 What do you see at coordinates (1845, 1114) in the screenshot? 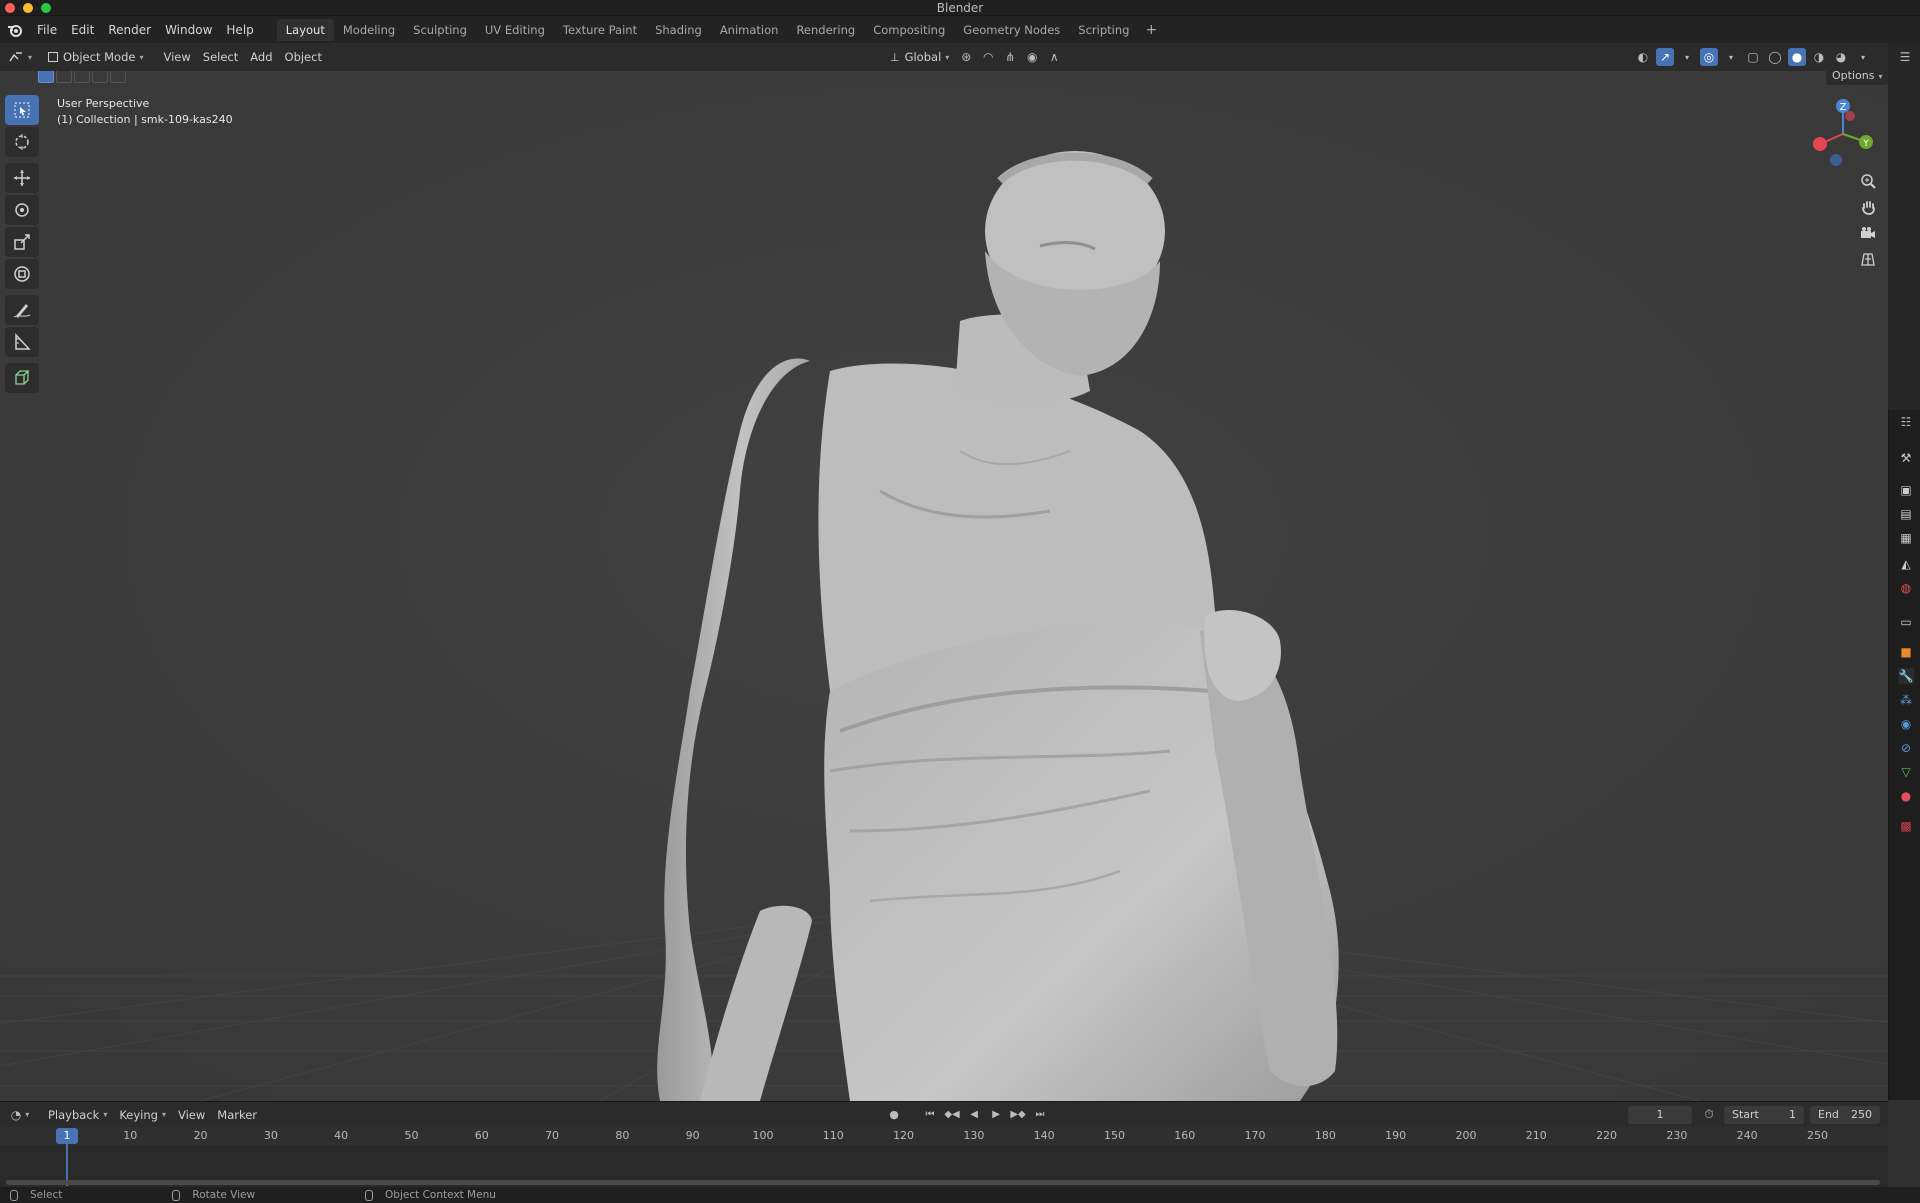
I see `end-frame-field: End 250` at bounding box center [1845, 1114].